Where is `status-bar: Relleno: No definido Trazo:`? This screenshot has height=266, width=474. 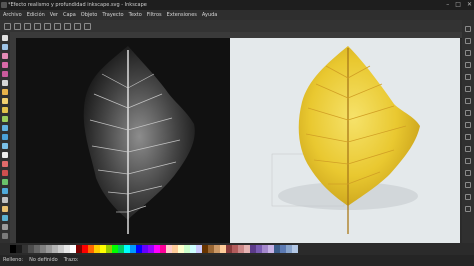 status-bar: Relleno: No definido Trazo: is located at coordinates (237, 260).